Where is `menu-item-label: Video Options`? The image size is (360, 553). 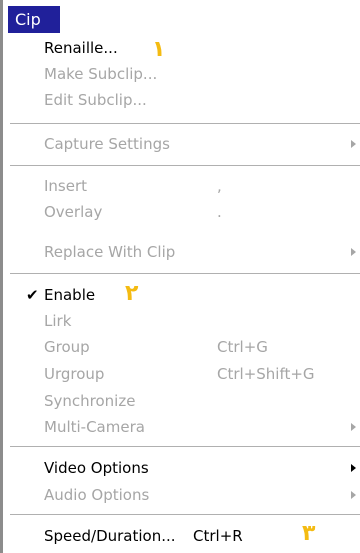
menu-item-label: Video Options is located at coordinates (96, 468).